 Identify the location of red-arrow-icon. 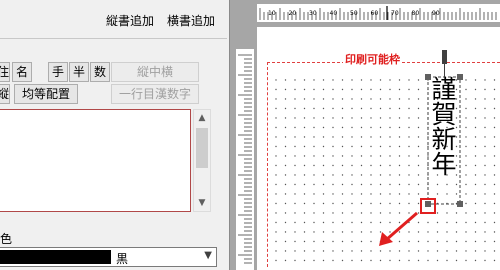
(401, 226).